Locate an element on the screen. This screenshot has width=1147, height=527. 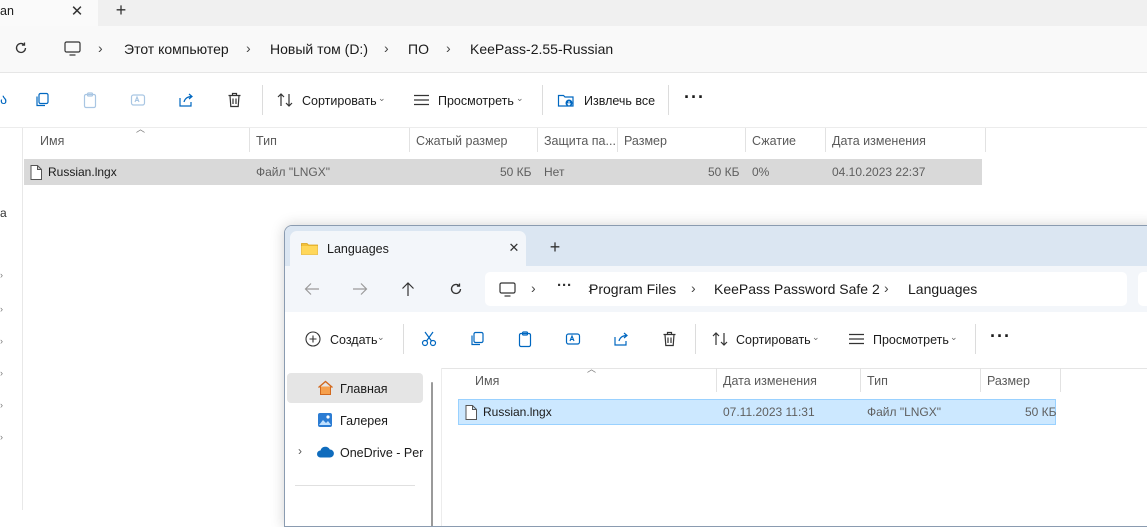
sort-ascending-icon: ︿ is located at coordinates (141, 129).